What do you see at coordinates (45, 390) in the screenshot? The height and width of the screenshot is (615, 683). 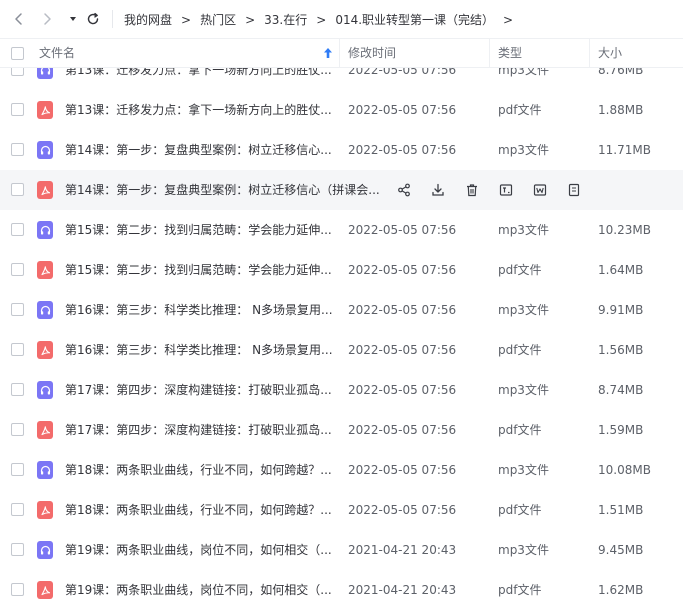 I see `audio-file-icon` at bounding box center [45, 390].